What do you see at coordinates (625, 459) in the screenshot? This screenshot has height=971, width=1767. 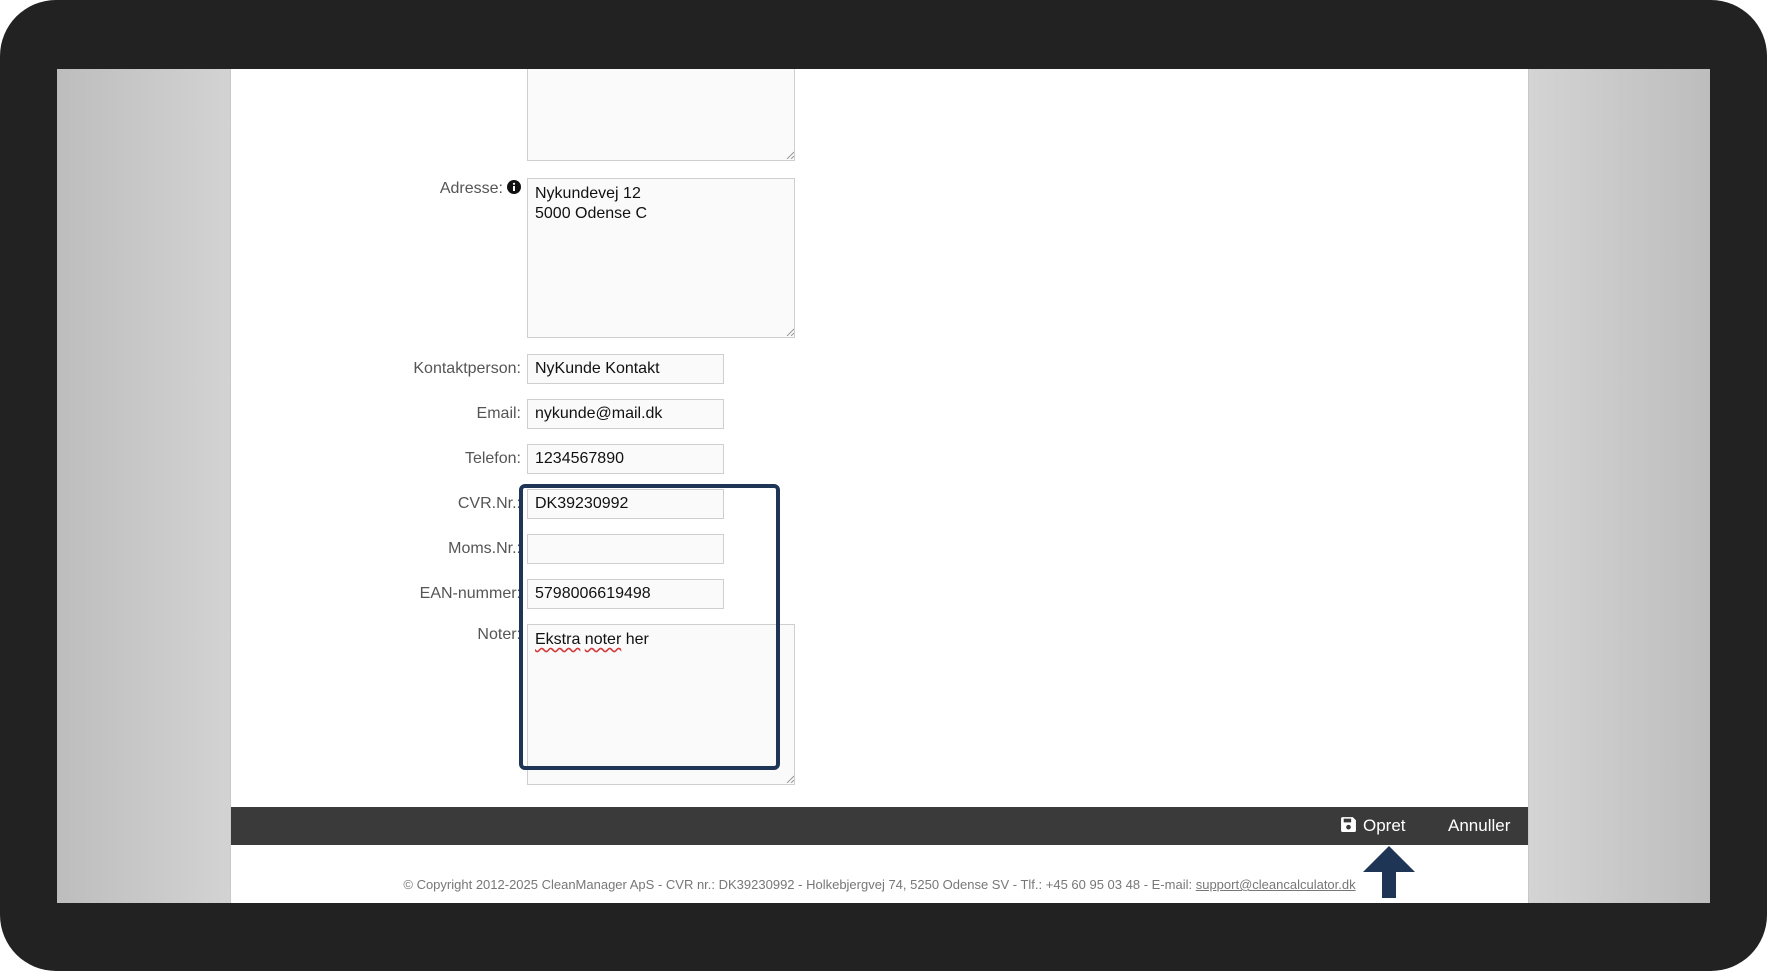 I see `phone-input` at bounding box center [625, 459].